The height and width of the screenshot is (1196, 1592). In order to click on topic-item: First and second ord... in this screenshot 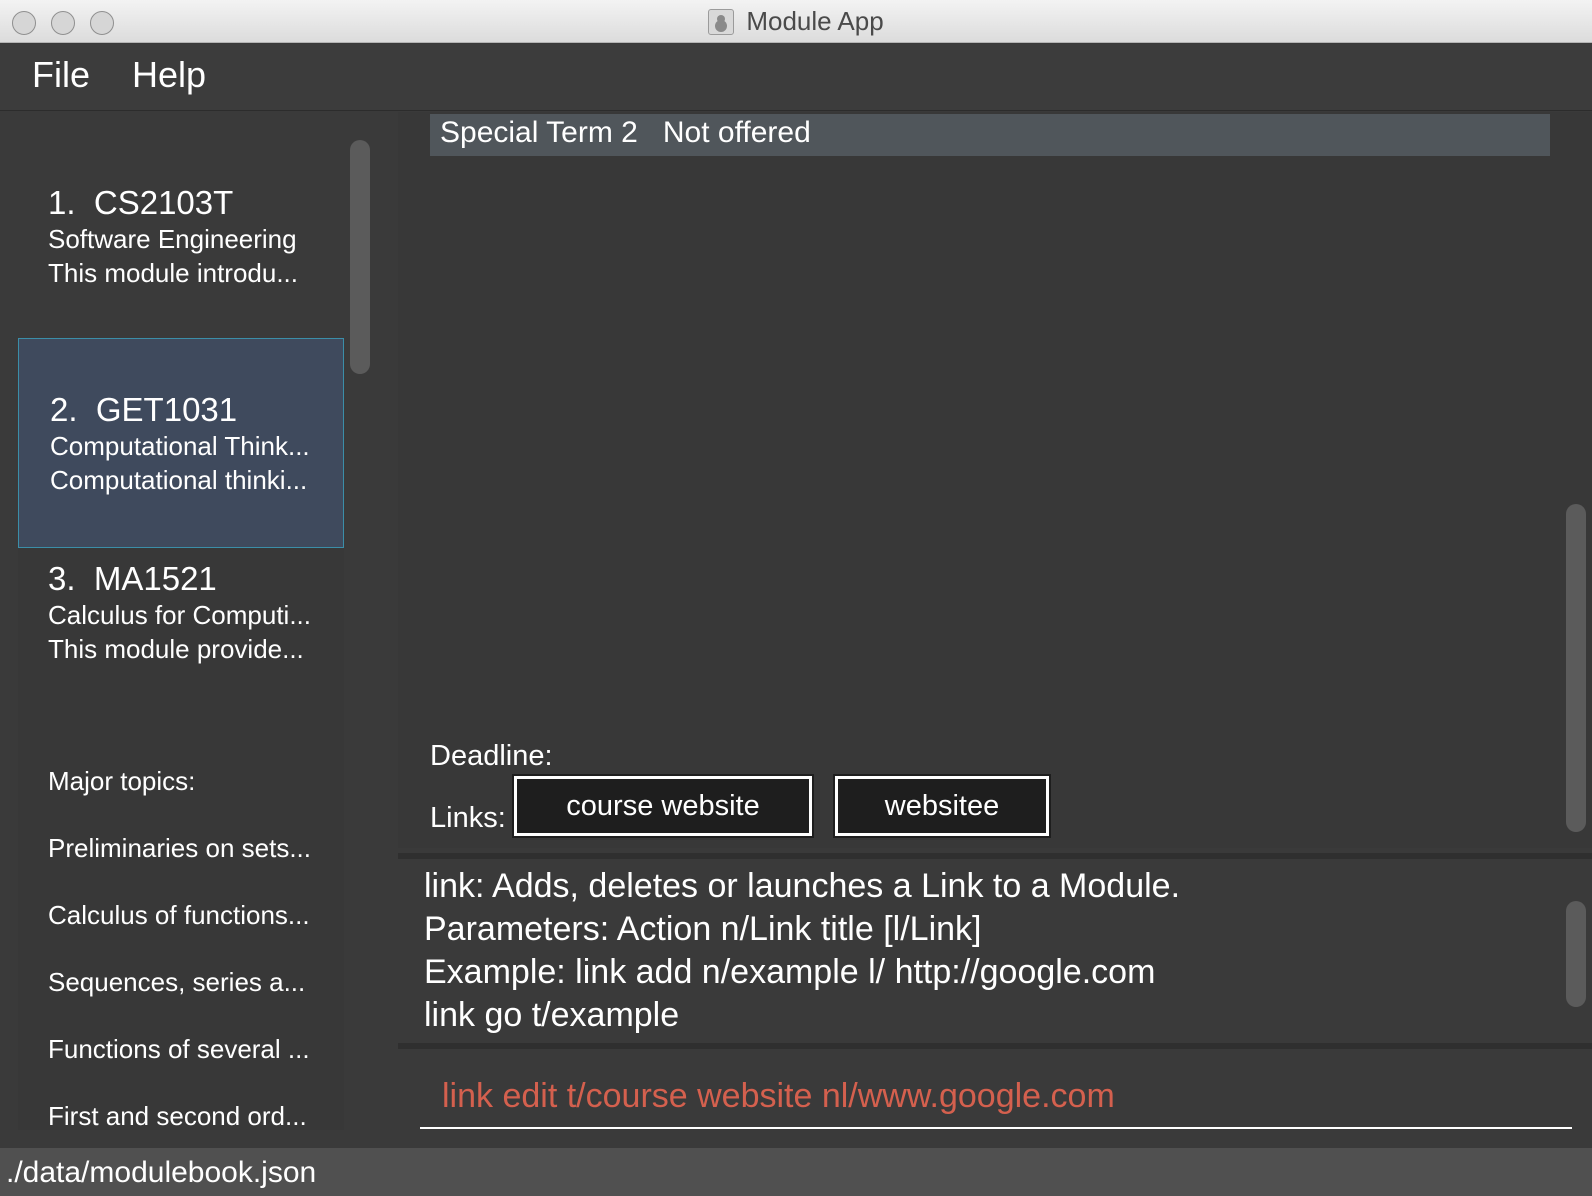, I will do `click(177, 1115)`.